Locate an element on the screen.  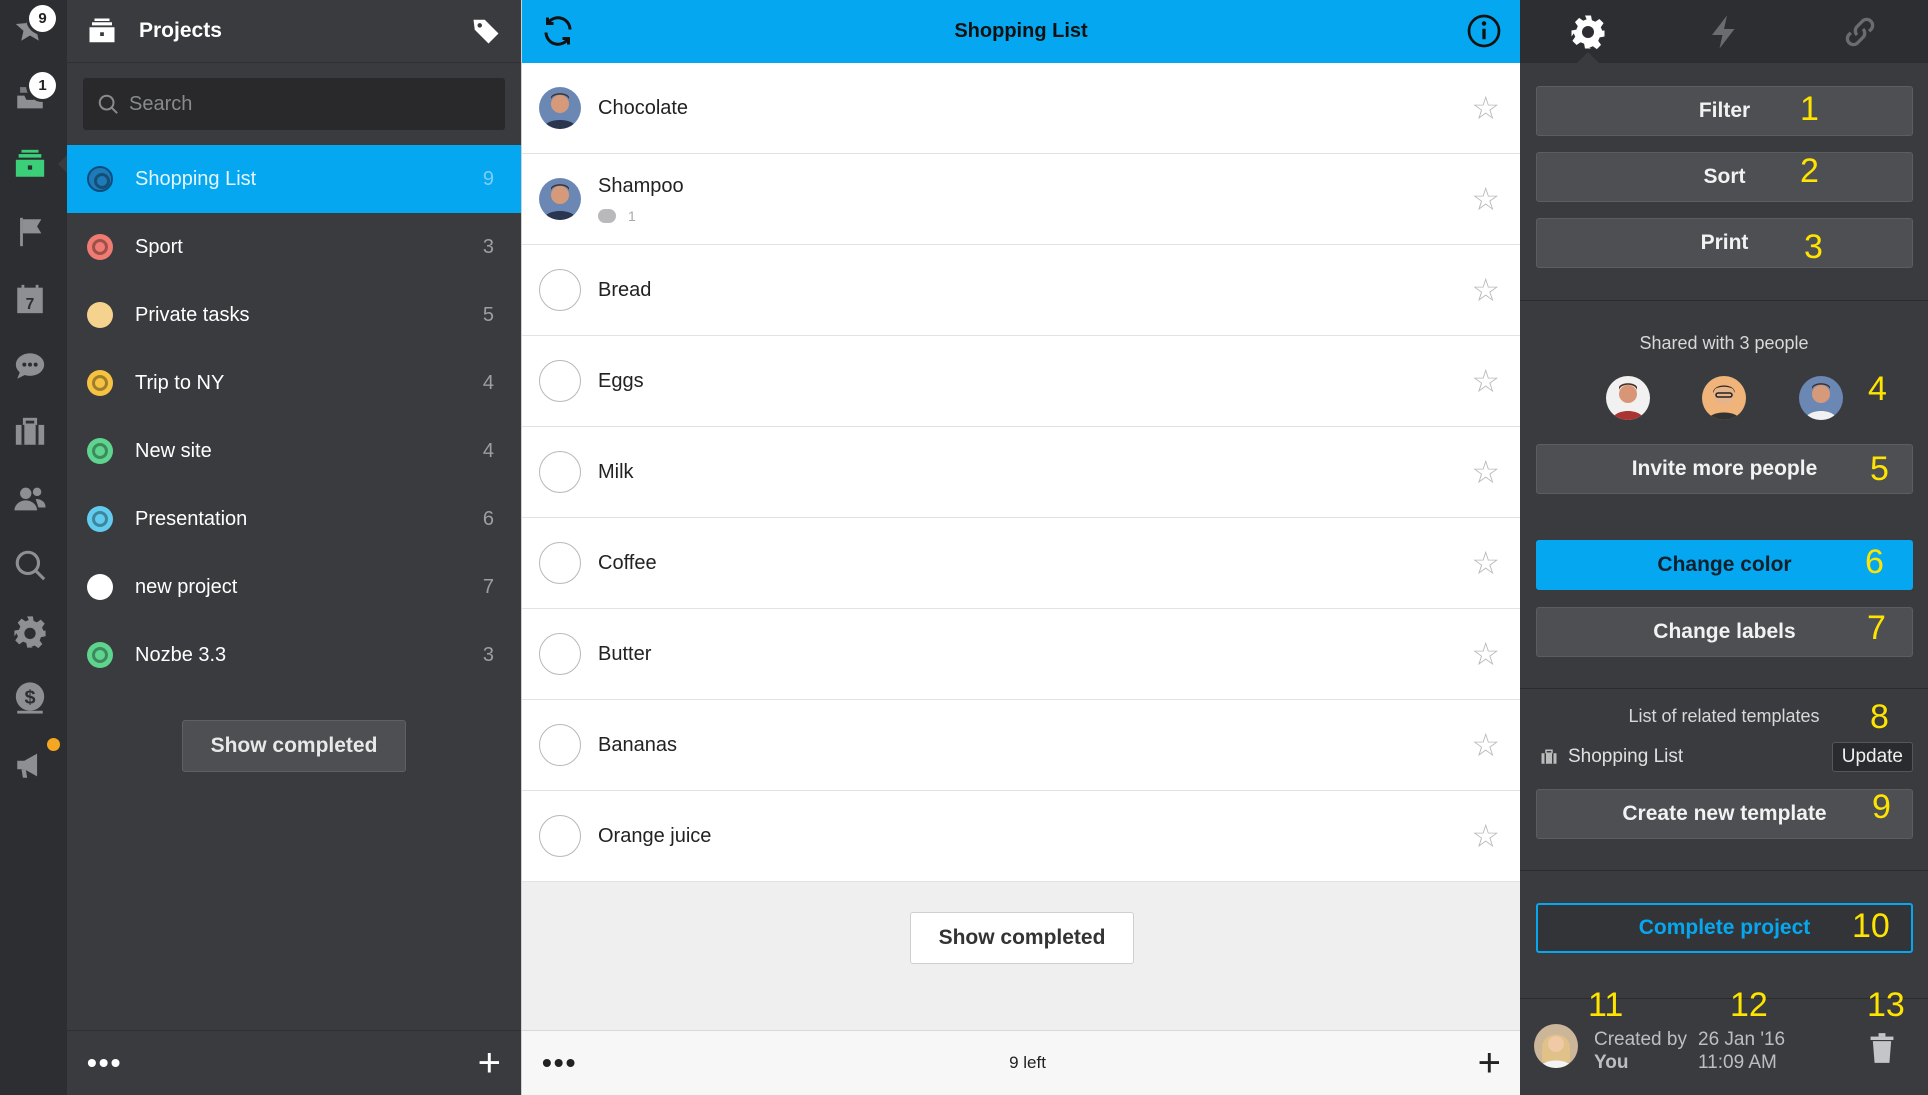
created-date: 26 Jan '16 is located at coordinates (1742, 1039).